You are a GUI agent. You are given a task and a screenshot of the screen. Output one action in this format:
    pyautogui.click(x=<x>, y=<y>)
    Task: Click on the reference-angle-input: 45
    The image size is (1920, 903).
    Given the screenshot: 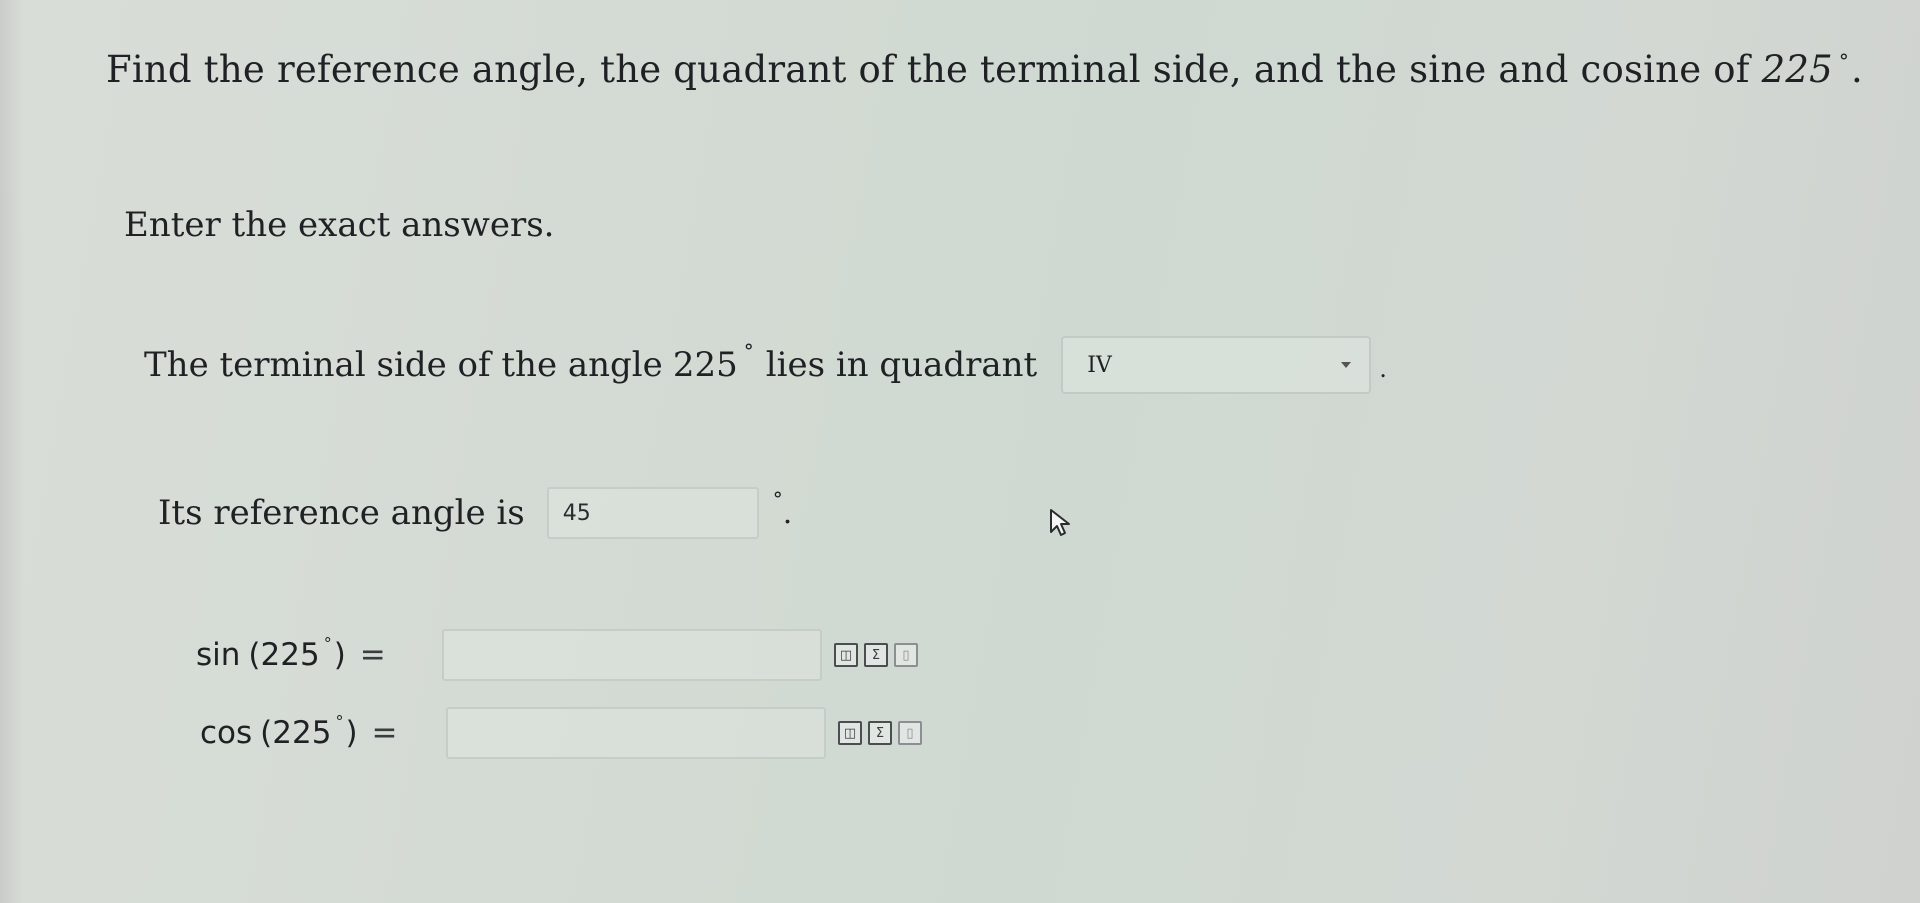 What is the action you would take?
    pyautogui.click(x=652, y=513)
    